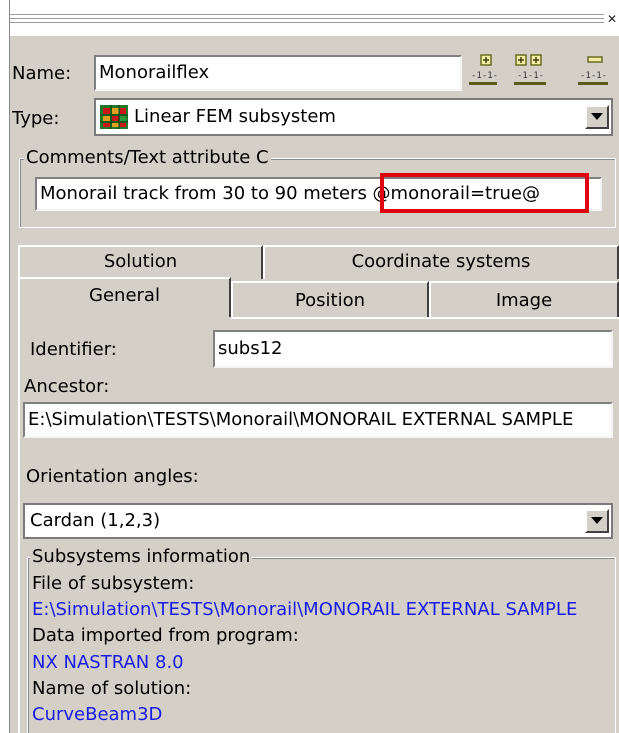  I want to click on tab-solution: Solution, so click(140, 262).